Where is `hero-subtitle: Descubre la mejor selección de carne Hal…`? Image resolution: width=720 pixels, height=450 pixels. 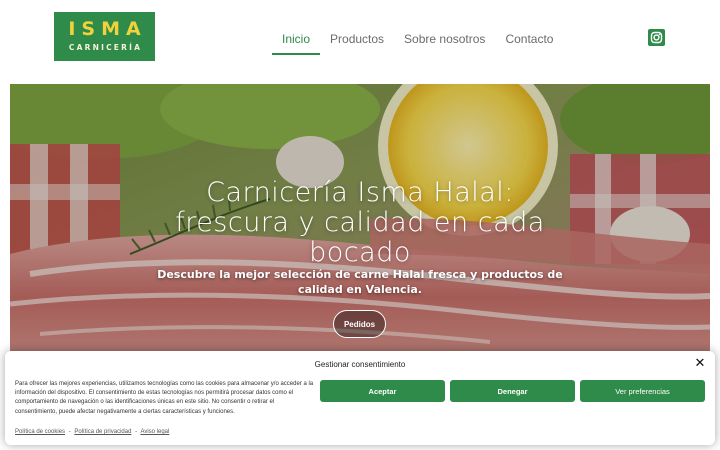
hero-subtitle: Descubre la mejor selección de carne Hal… is located at coordinates (360, 282).